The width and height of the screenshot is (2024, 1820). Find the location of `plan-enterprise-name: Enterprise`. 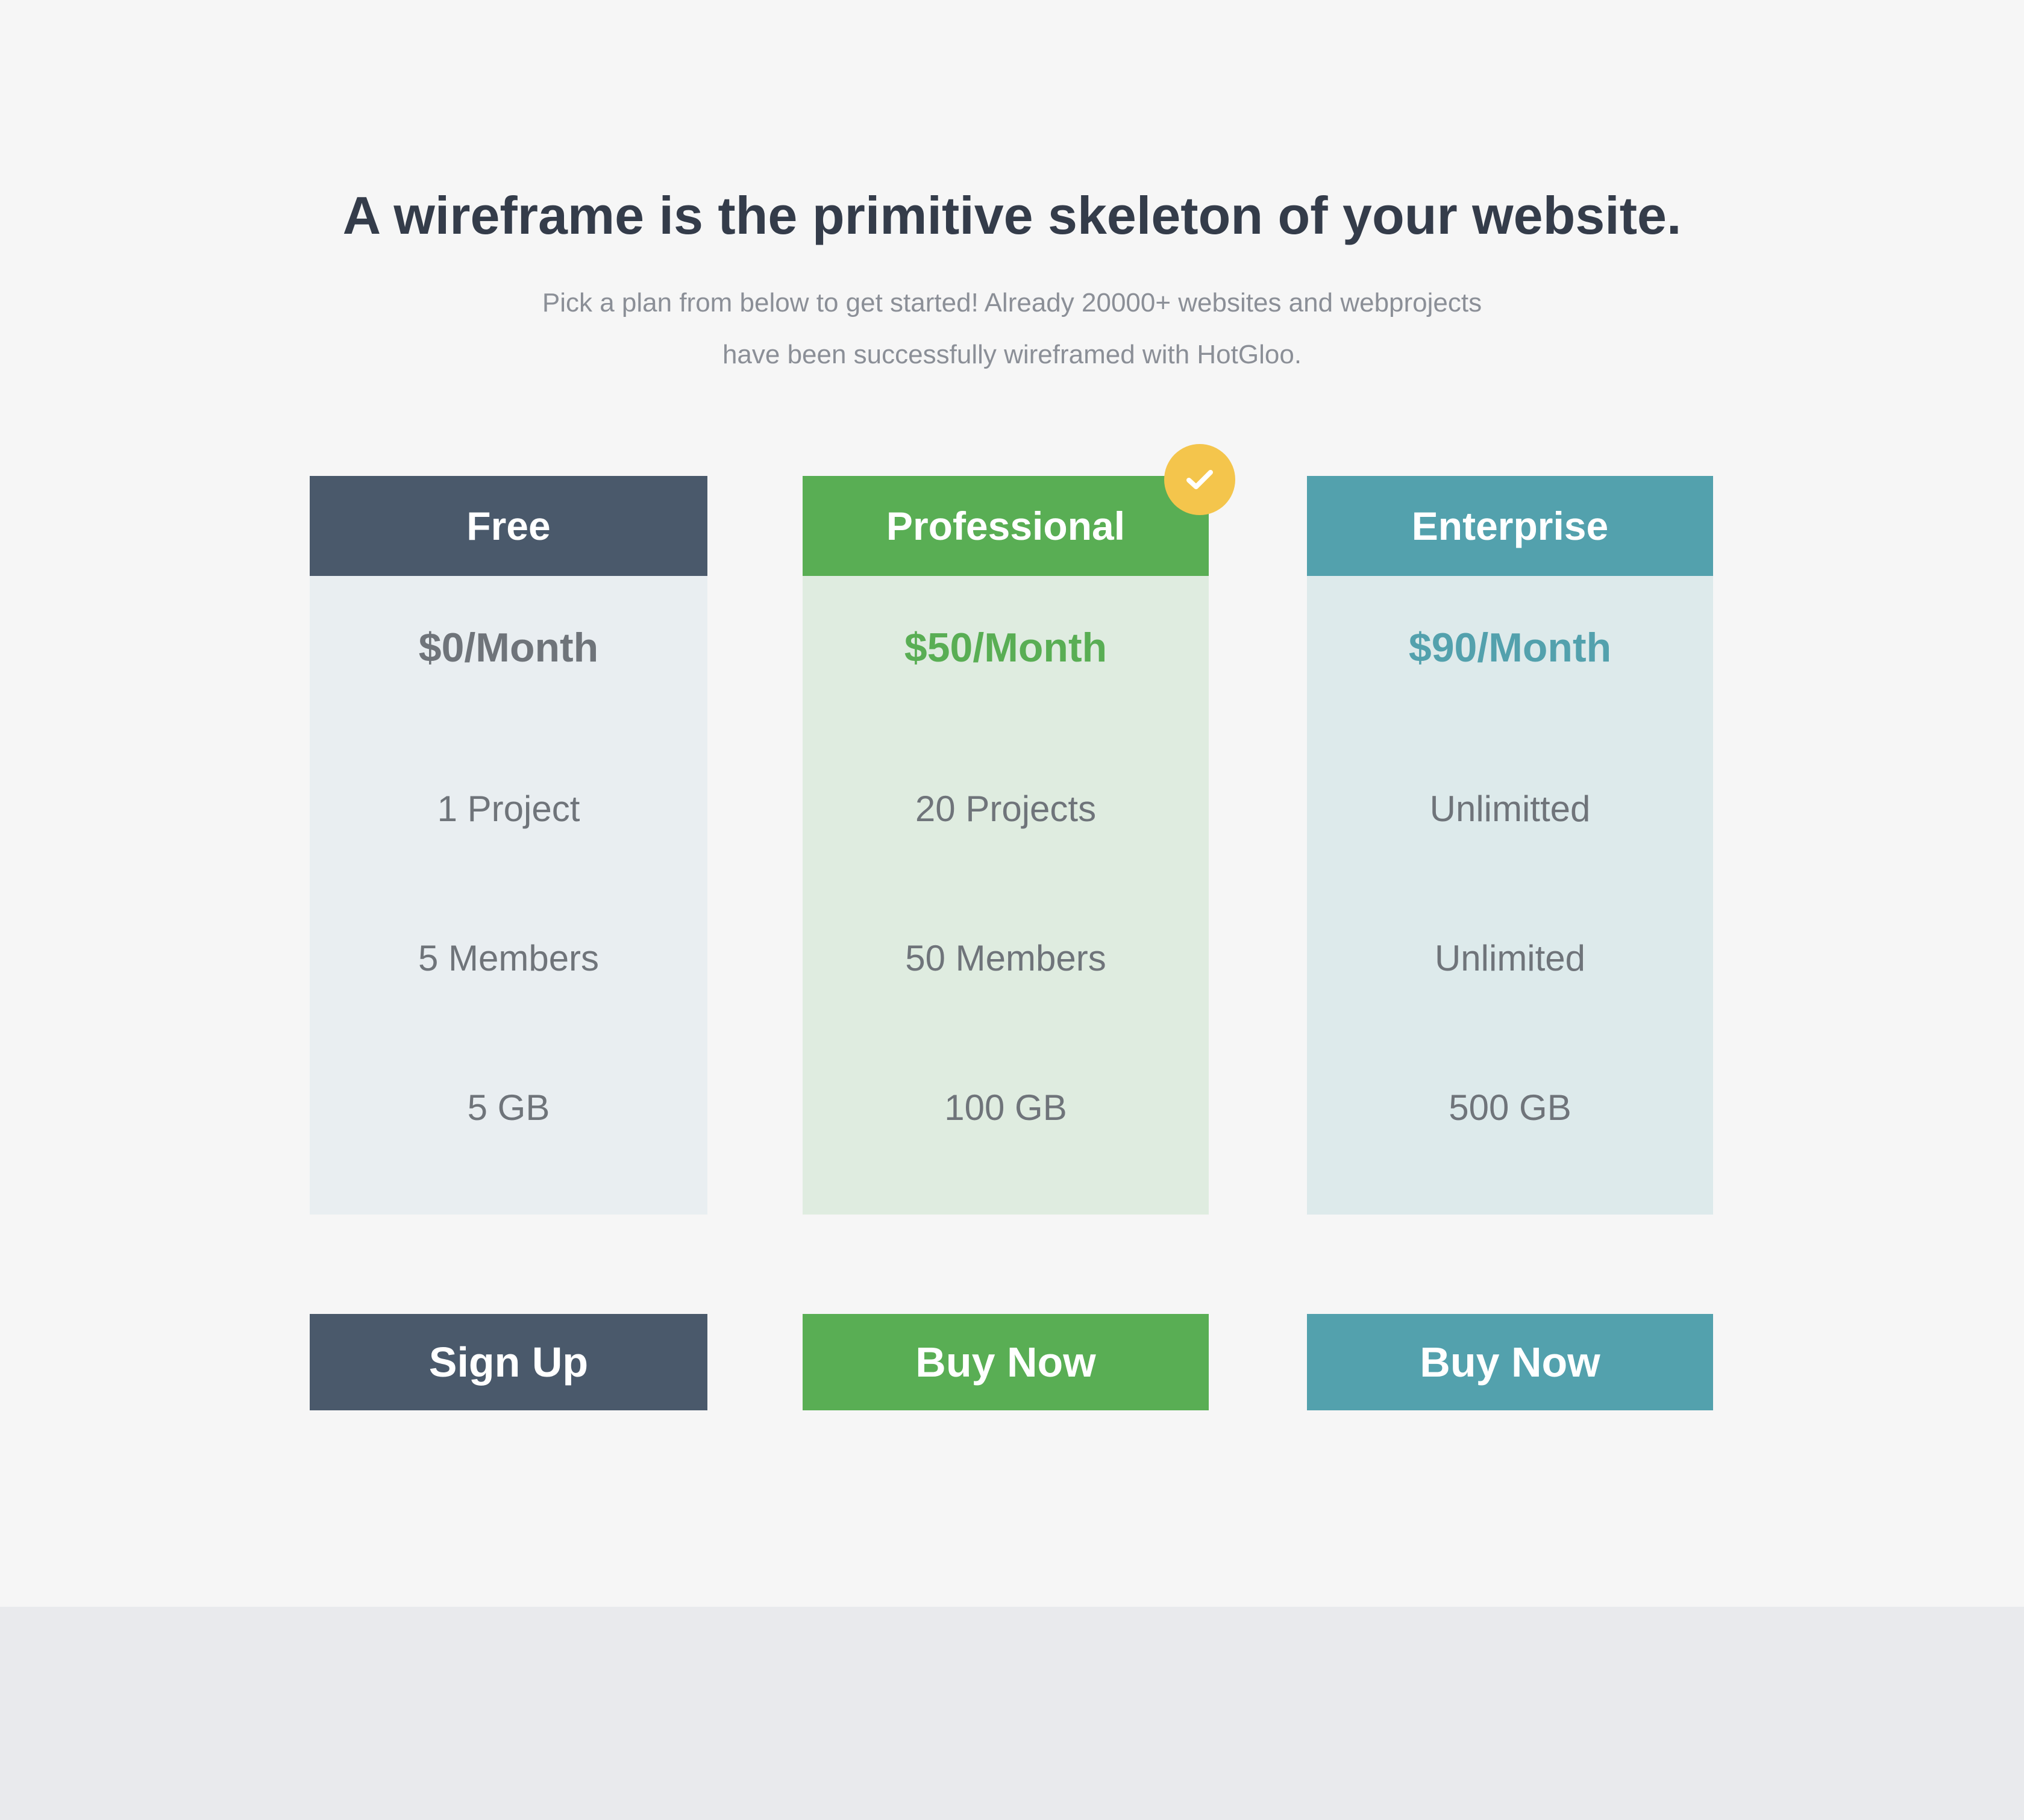

plan-enterprise-name: Enterprise is located at coordinates (1510, 526).